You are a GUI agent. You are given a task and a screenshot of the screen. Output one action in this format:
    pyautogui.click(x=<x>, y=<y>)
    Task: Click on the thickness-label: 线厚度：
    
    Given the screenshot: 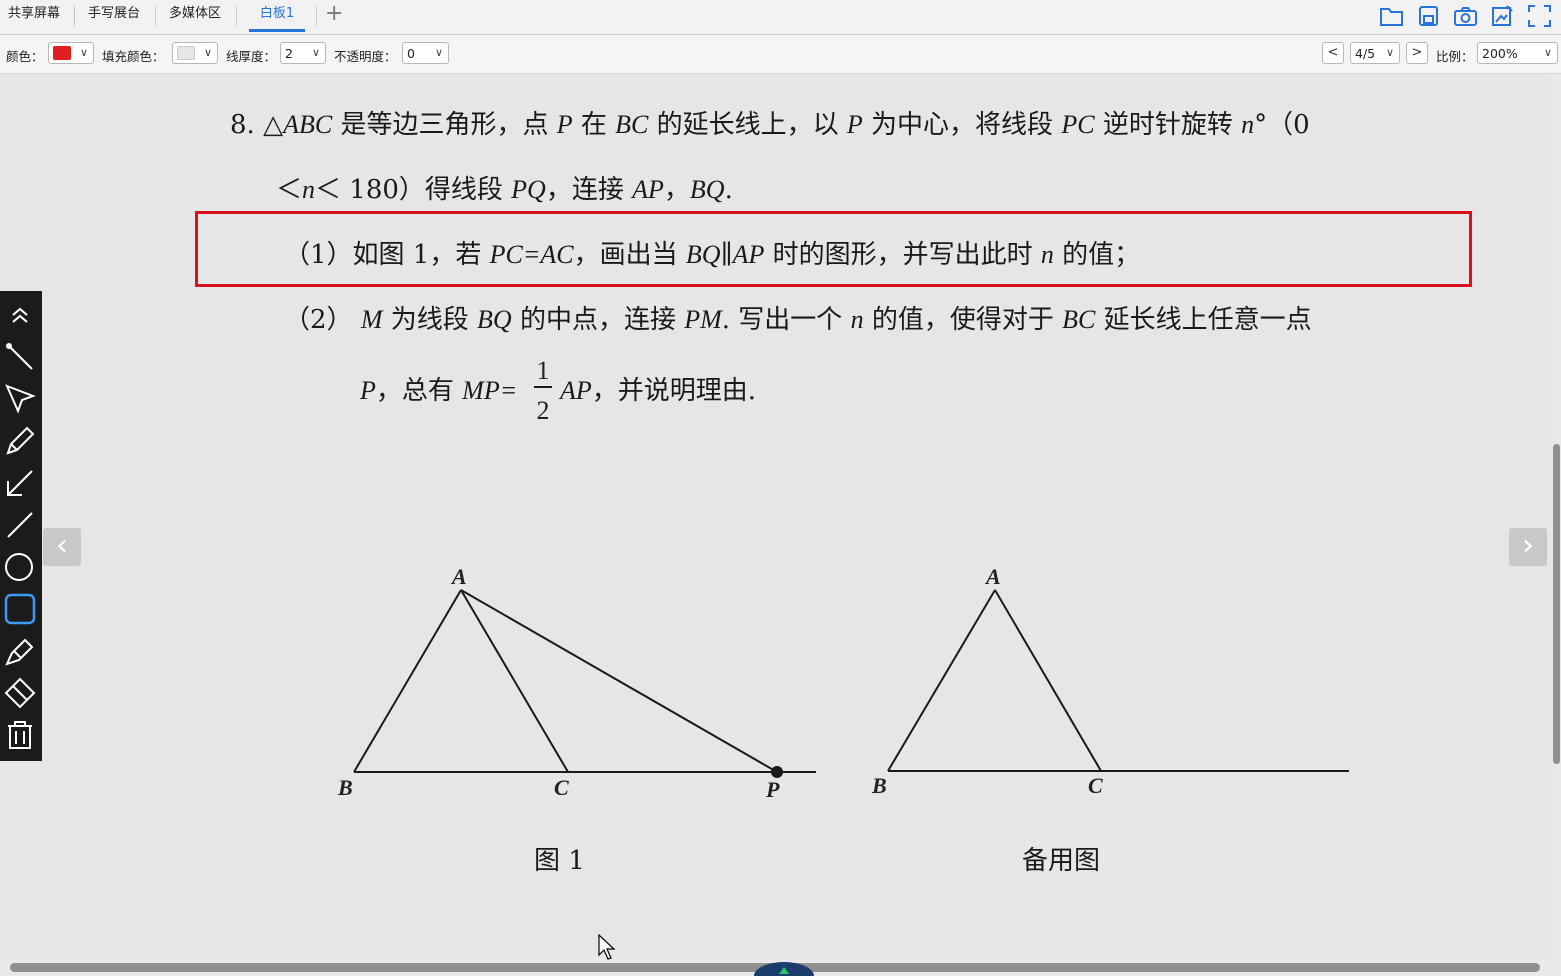 What is the action you would take?
    pyautogui.click(x=251, y=56)
    